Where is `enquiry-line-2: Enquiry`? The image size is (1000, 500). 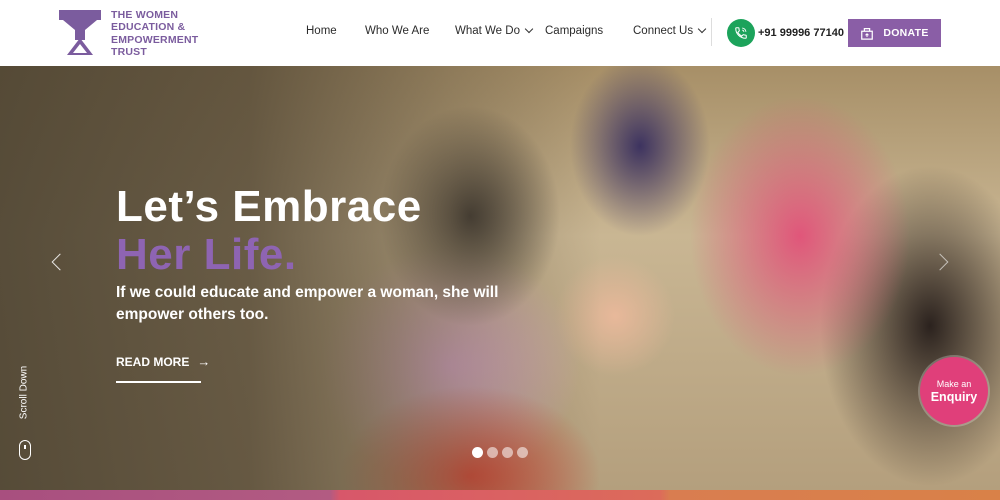
enquiry-line-2: Enquiry is located at coordinates (954, 396).